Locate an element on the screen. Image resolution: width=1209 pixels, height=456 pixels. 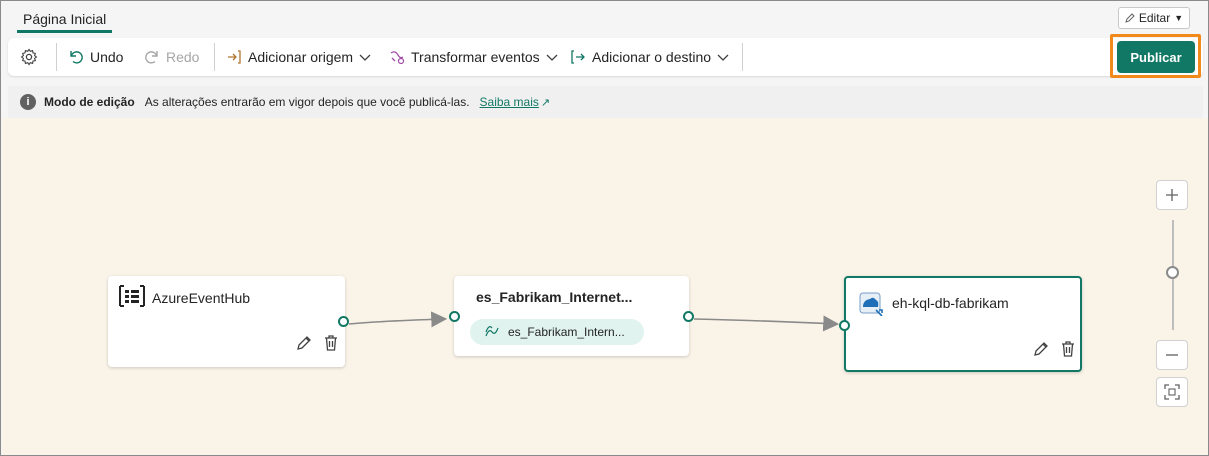
redo-label: Redo is located at coordinates (183, 57).